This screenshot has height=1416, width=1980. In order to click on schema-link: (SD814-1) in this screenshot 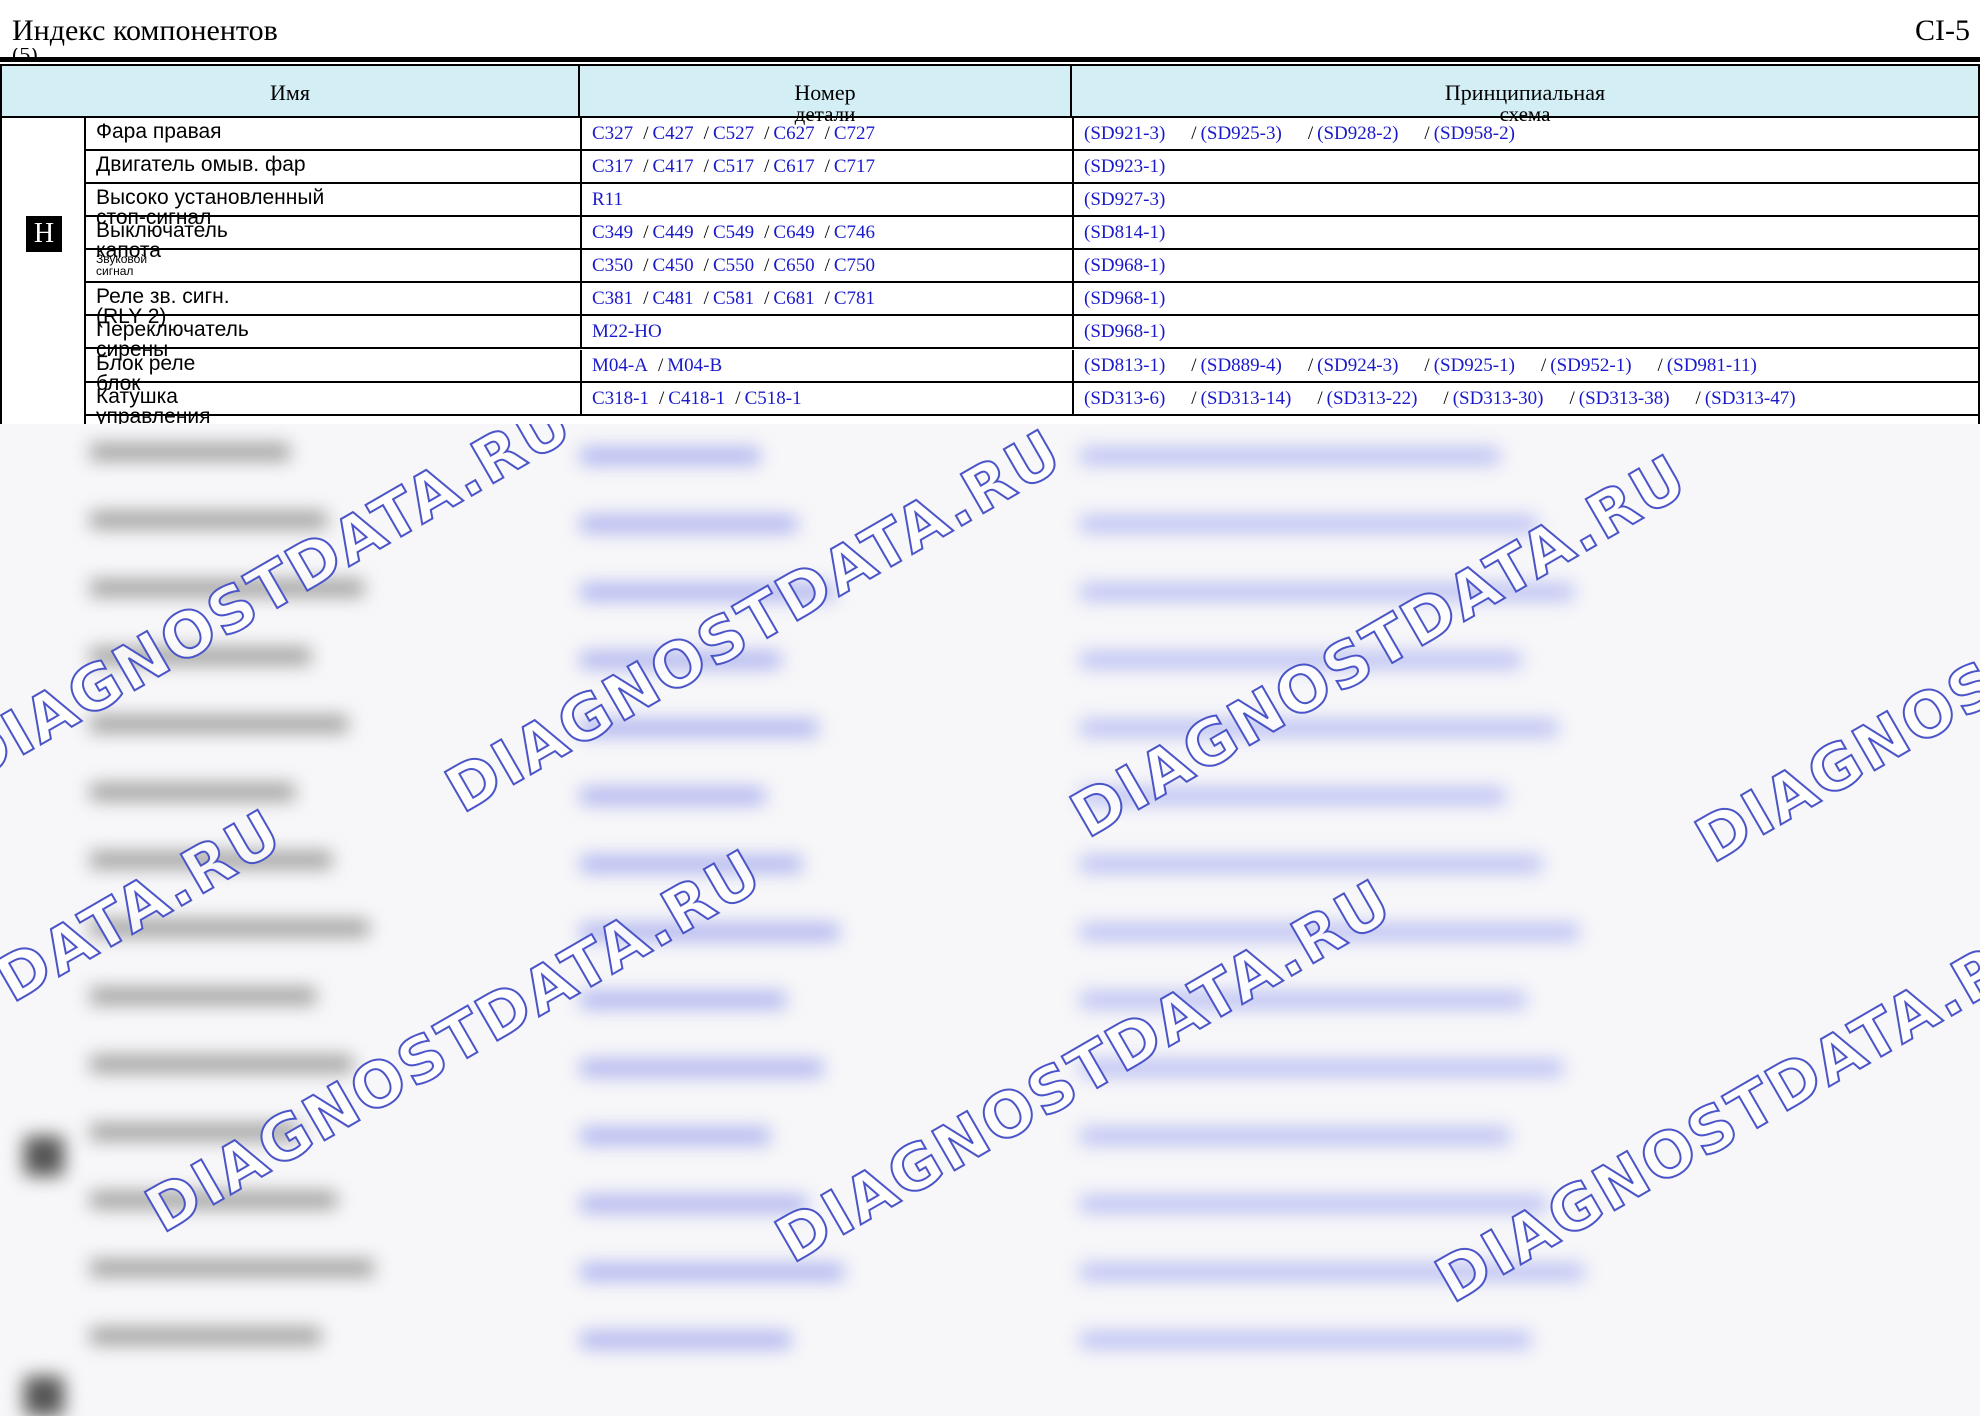, I will do `click(1124, 232)`.